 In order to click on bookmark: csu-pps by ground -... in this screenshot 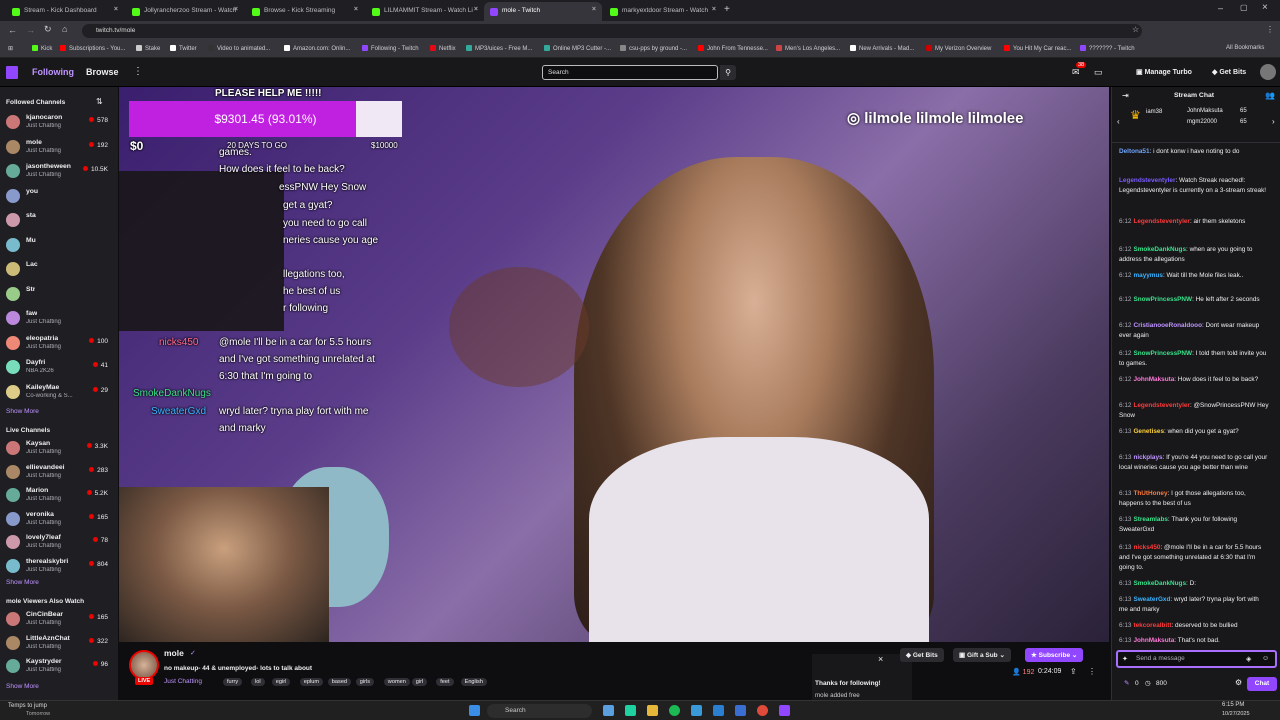, I will do `click(653, 48)`.